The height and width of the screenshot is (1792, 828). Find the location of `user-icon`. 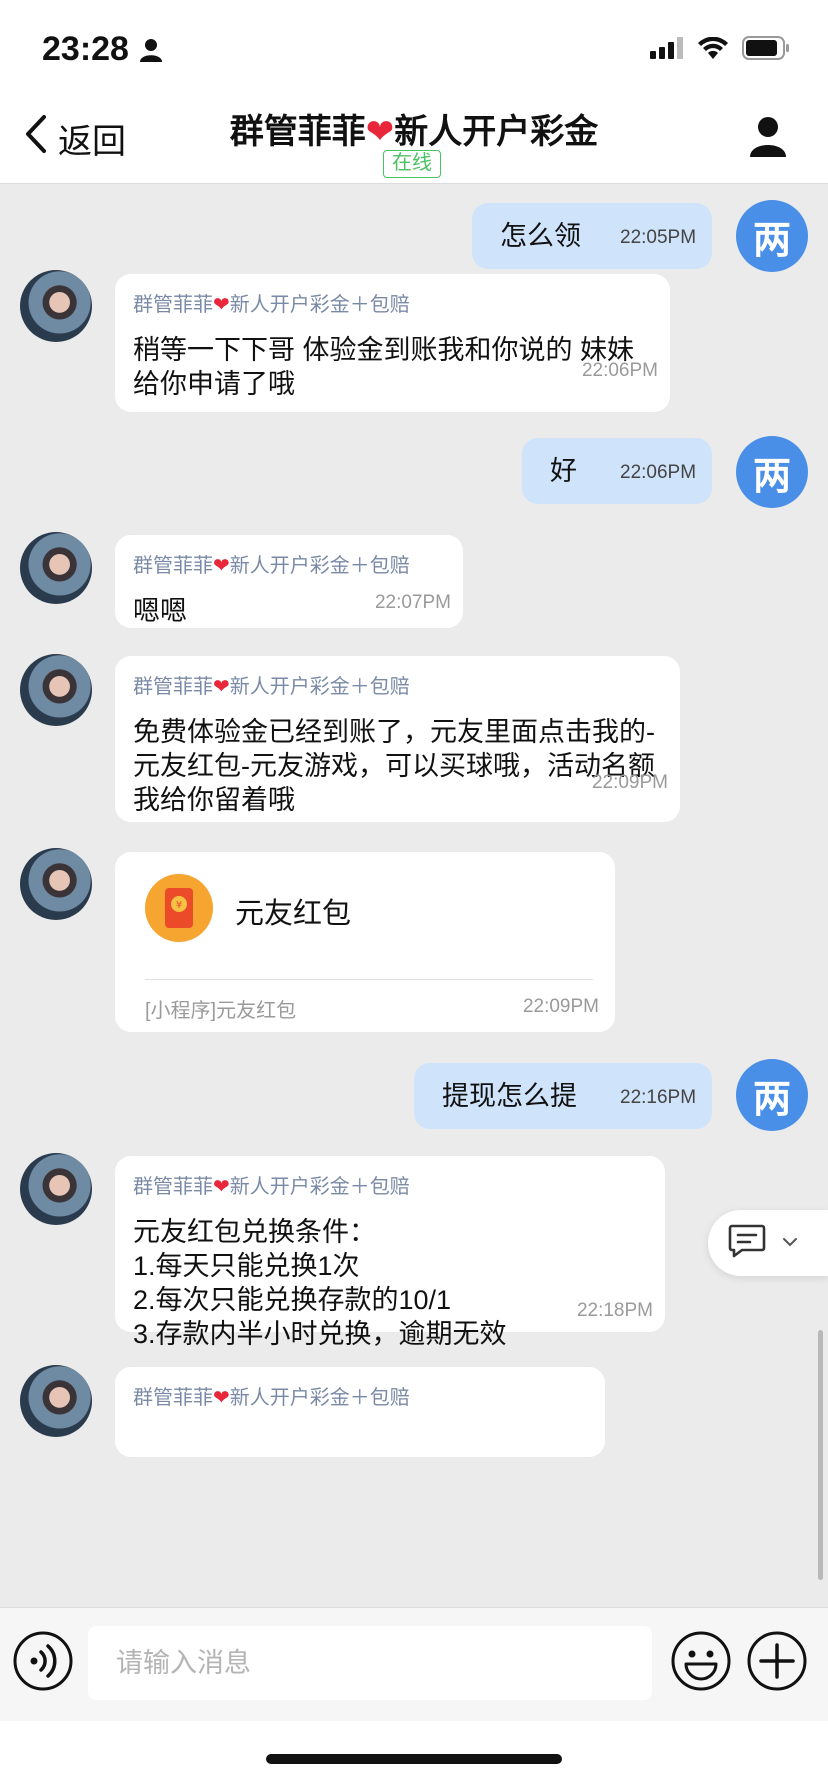

user-icon is located at coordinates (768, 137).